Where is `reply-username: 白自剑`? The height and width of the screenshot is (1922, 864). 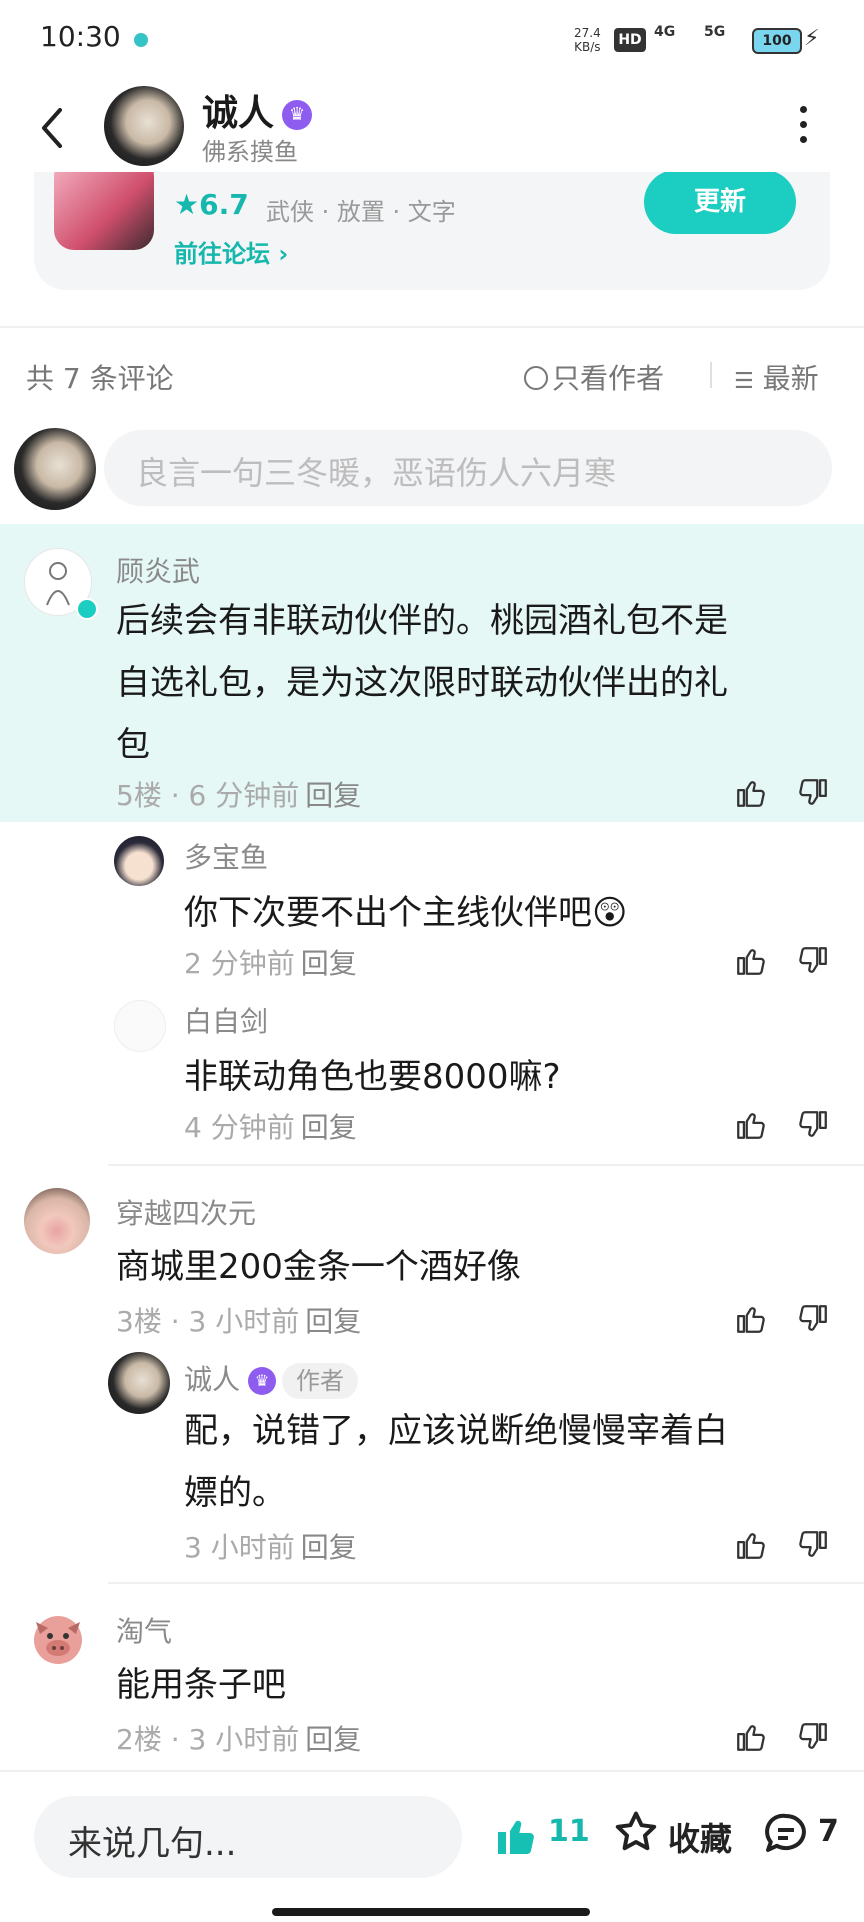
reply-username: 白自剑 is located at coordinates (226, 1020).